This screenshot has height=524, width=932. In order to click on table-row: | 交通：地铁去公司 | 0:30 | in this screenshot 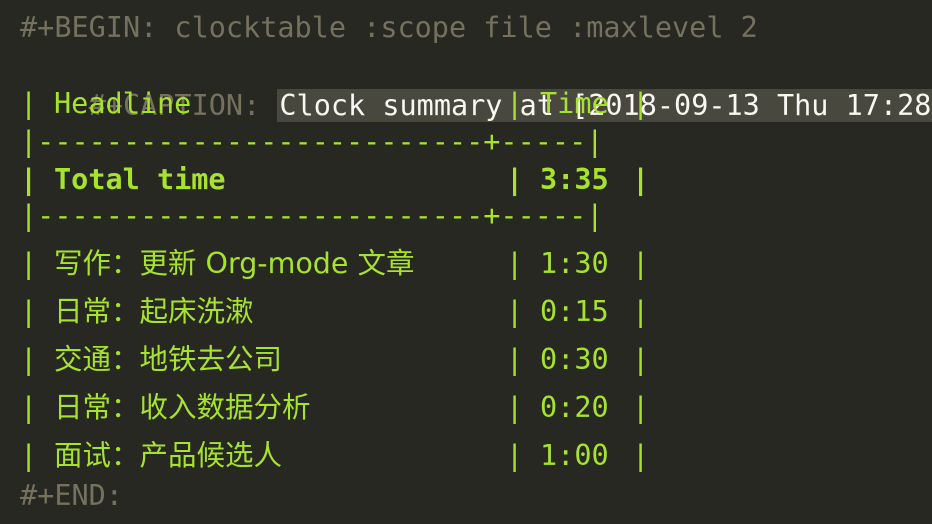, I will do `click(340, 360)`.